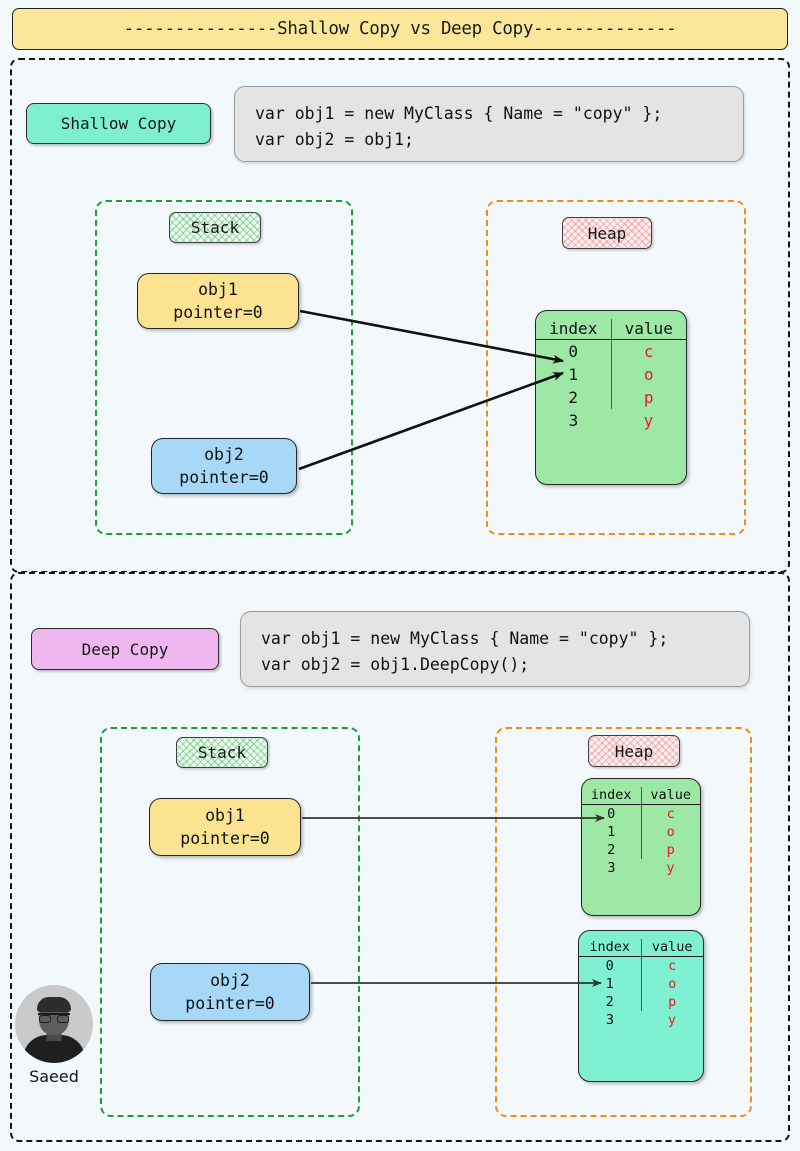 The height and width of the screenshot is (1151, 800). What do you see at coordinates (118, 123) in the screenshot?
I see `badge-shallow-copy: Shallow Copy` at bounding box center [118, 123].